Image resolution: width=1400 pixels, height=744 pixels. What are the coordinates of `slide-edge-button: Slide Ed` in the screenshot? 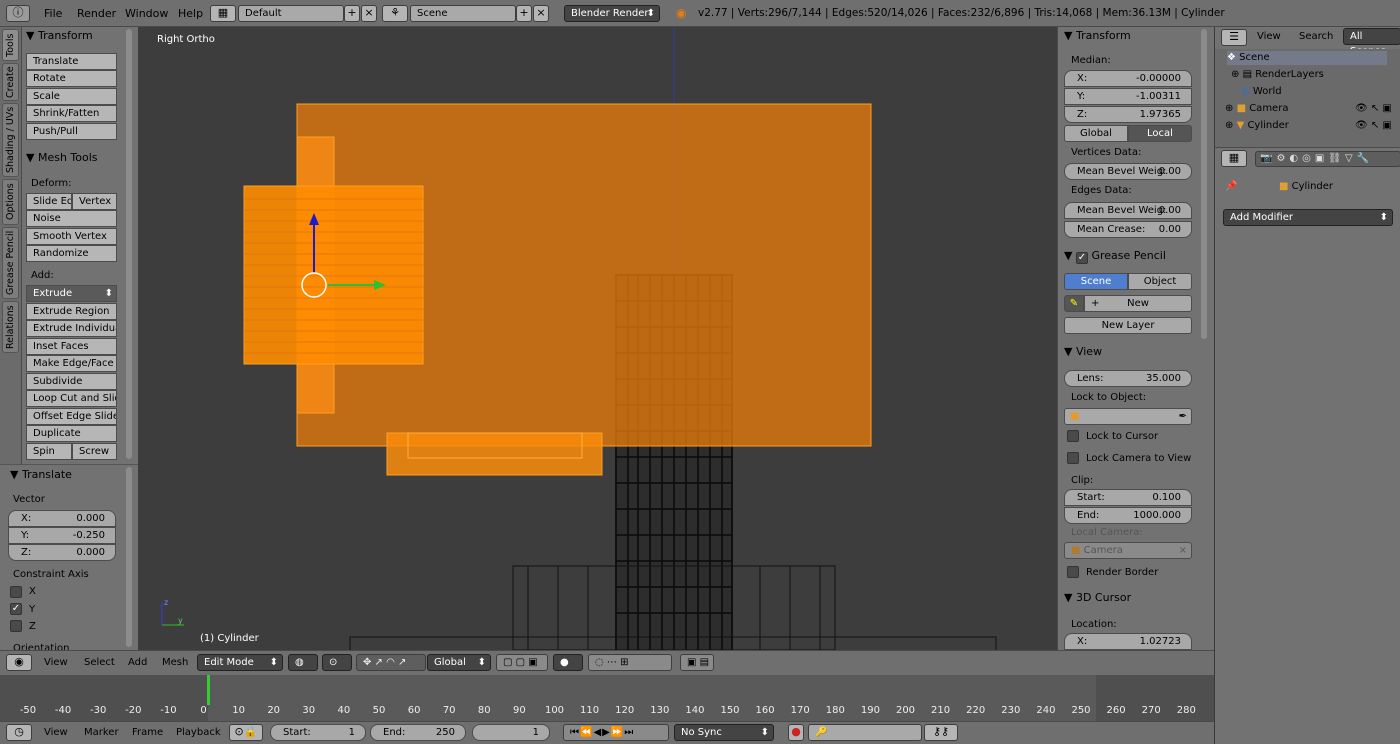 It's located at (49, 201).